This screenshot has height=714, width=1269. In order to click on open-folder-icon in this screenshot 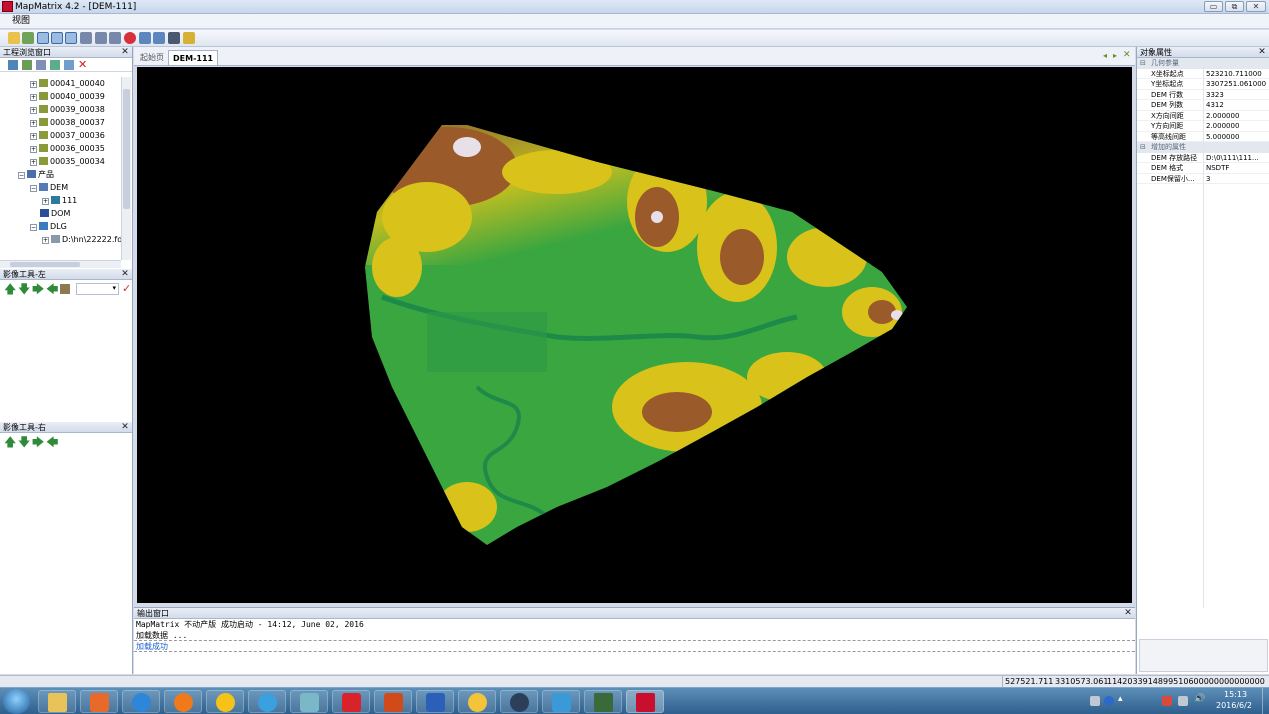, I will do `click(14, 38)`.